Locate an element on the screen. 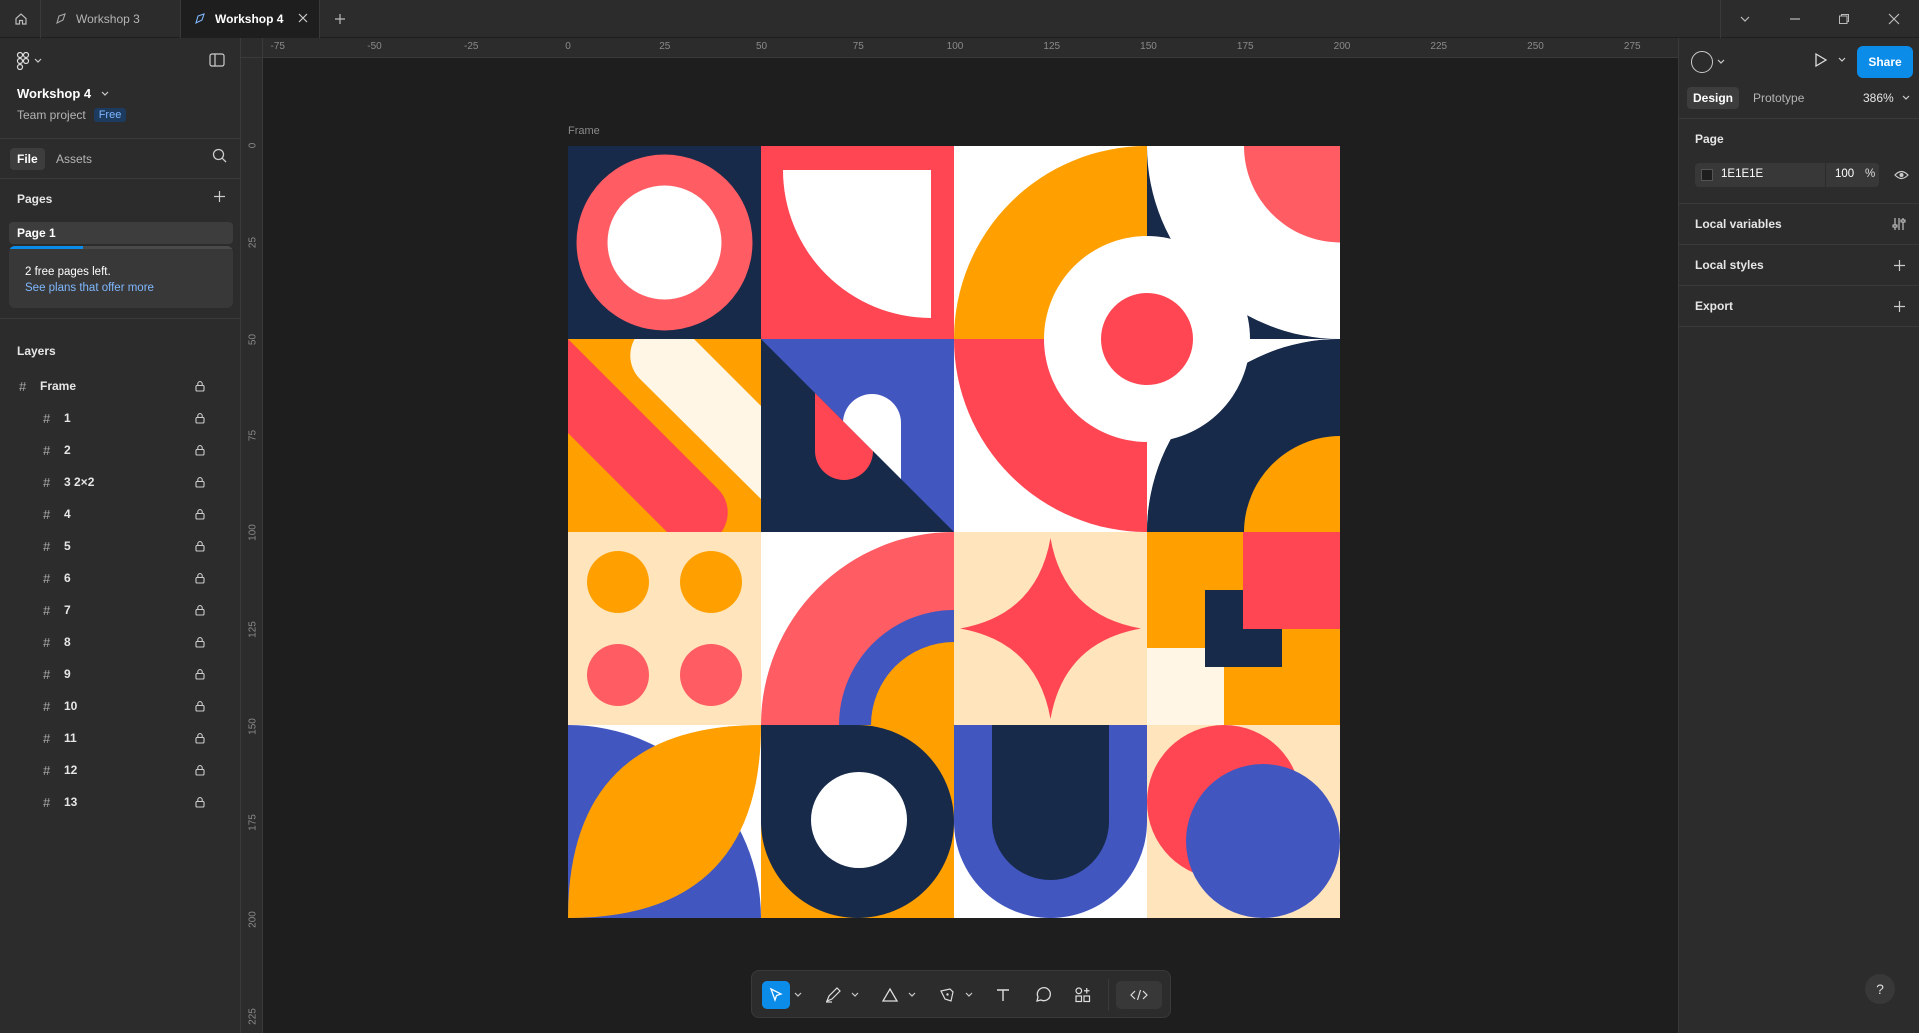 The image size is (1919, 1033). adjust-variables-icon is located at coordinates (1899, 224).